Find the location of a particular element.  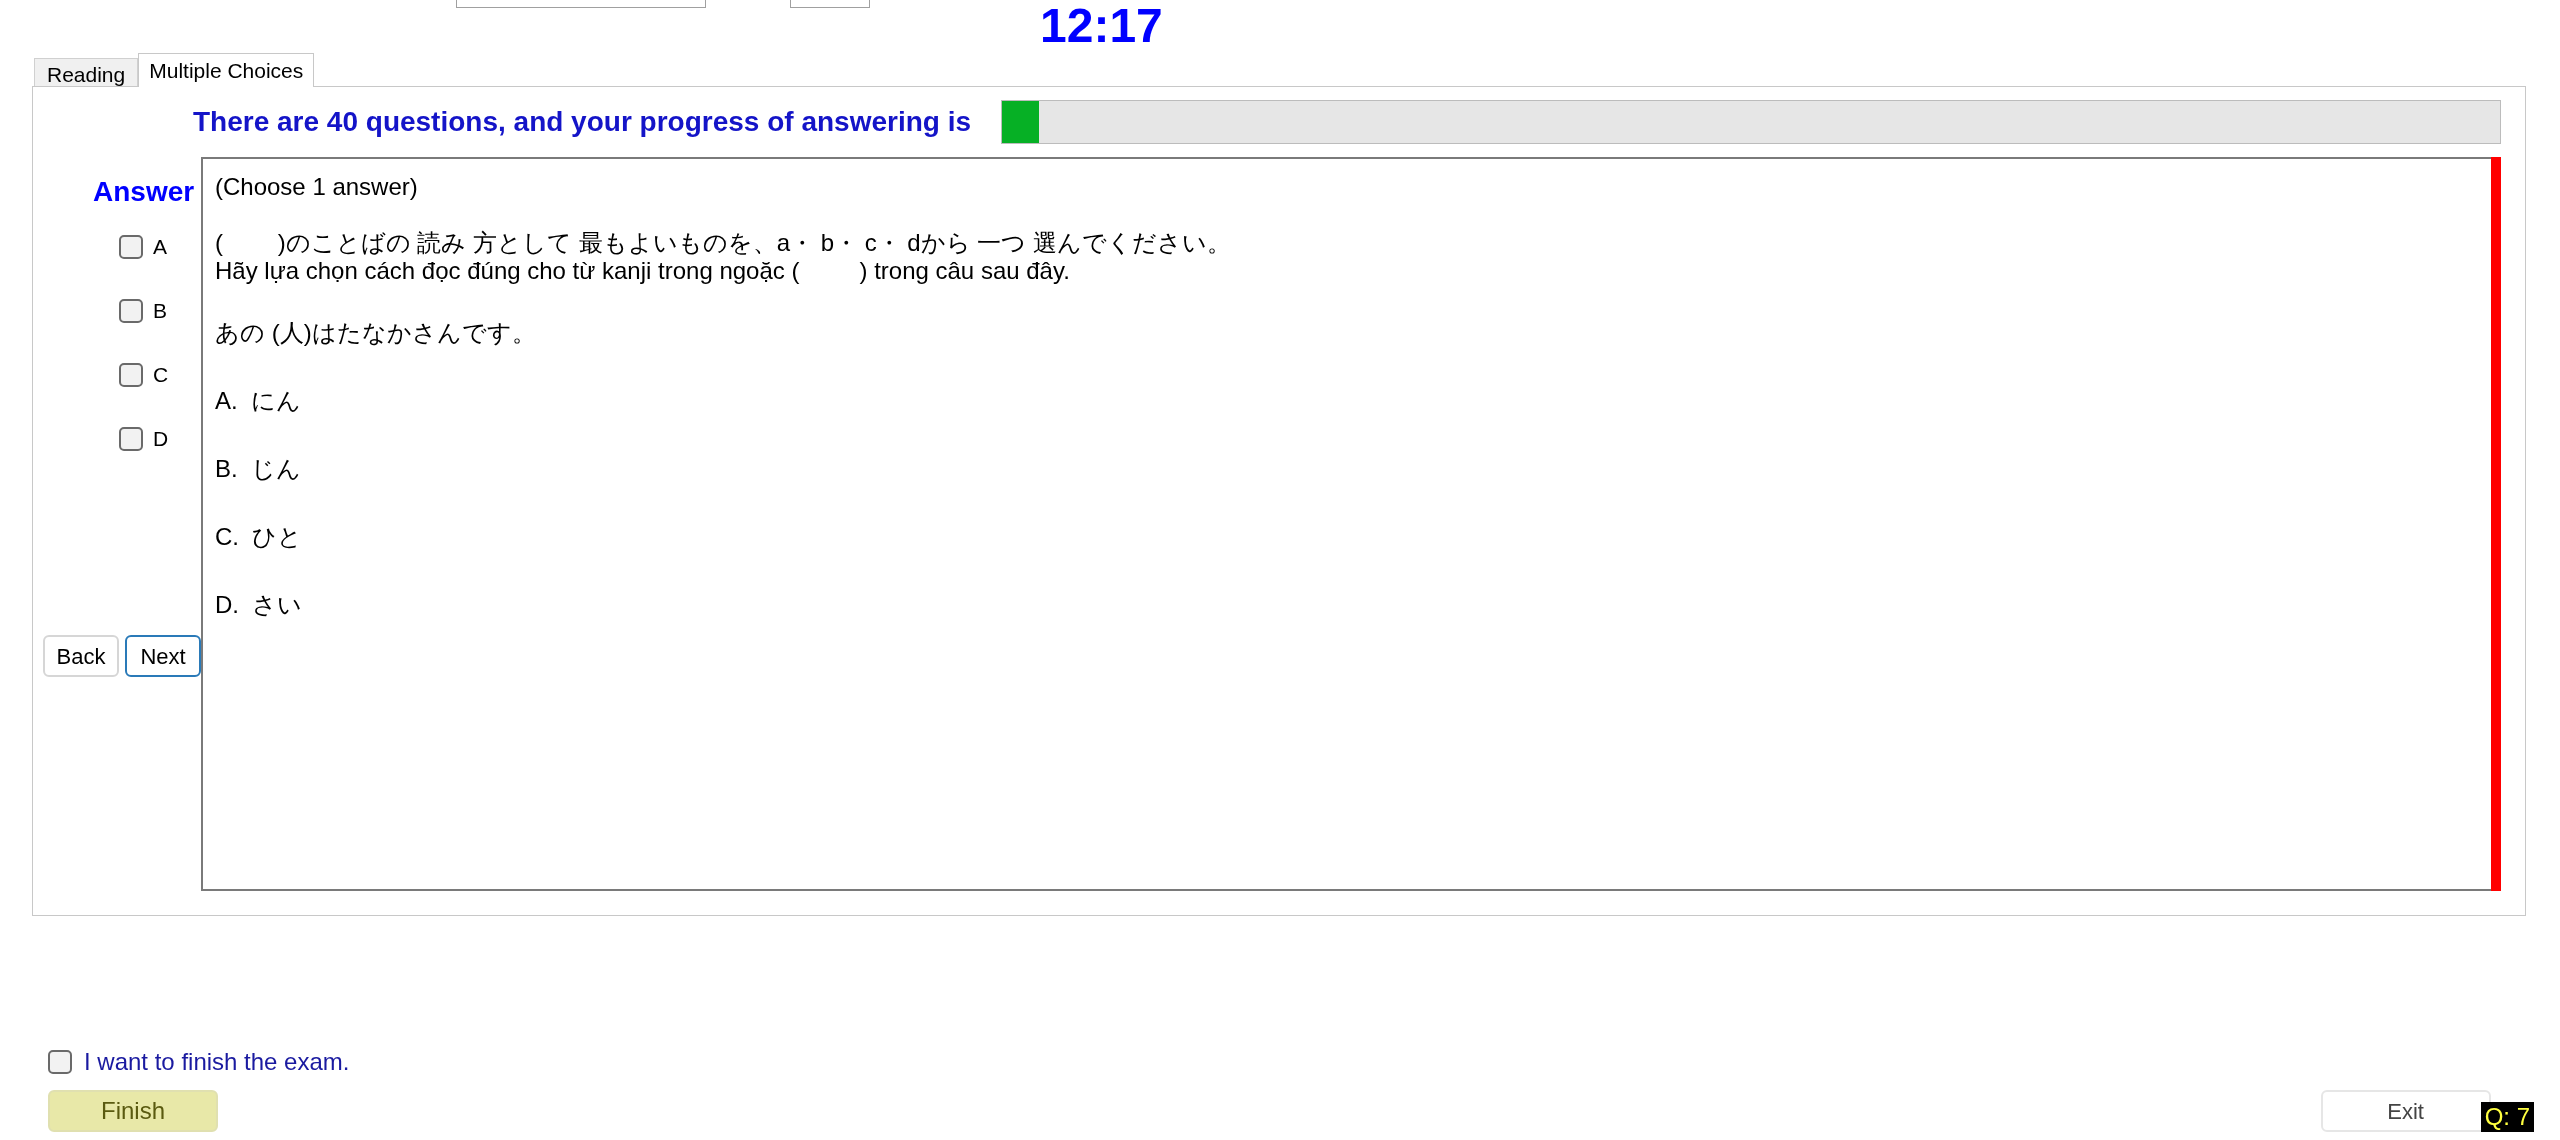

nav-button: Next is located at coordinates (163, 656).